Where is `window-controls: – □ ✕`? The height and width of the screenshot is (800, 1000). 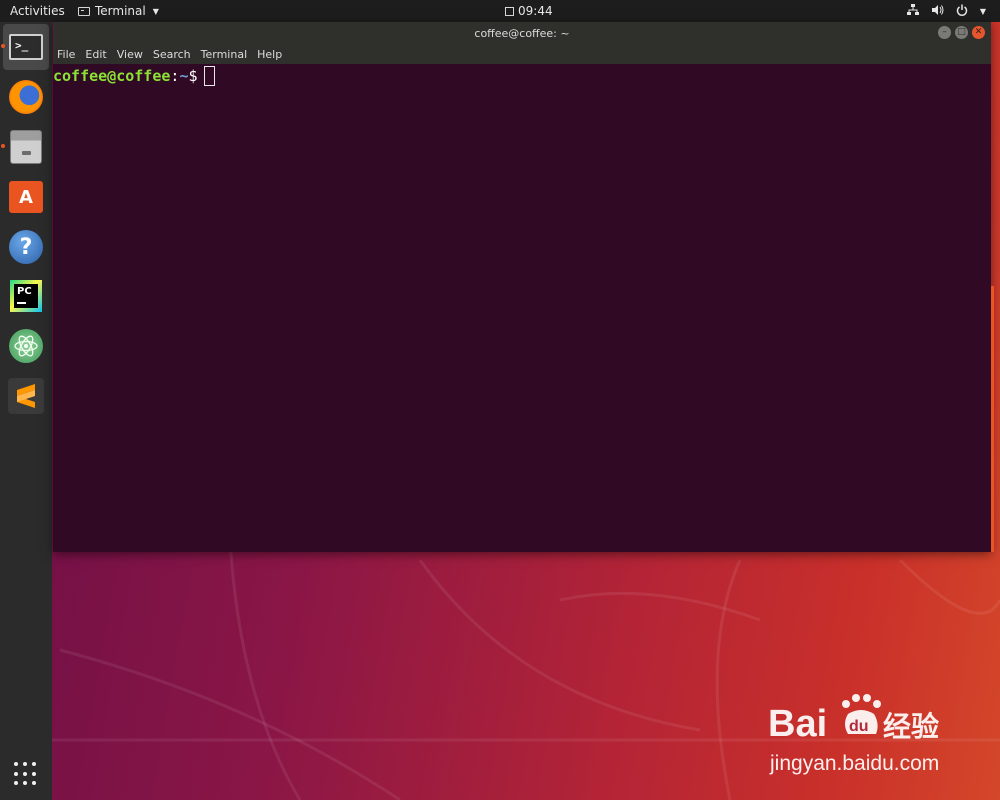 window-controls: – □ ✕ is located at coordinates (961, 32).